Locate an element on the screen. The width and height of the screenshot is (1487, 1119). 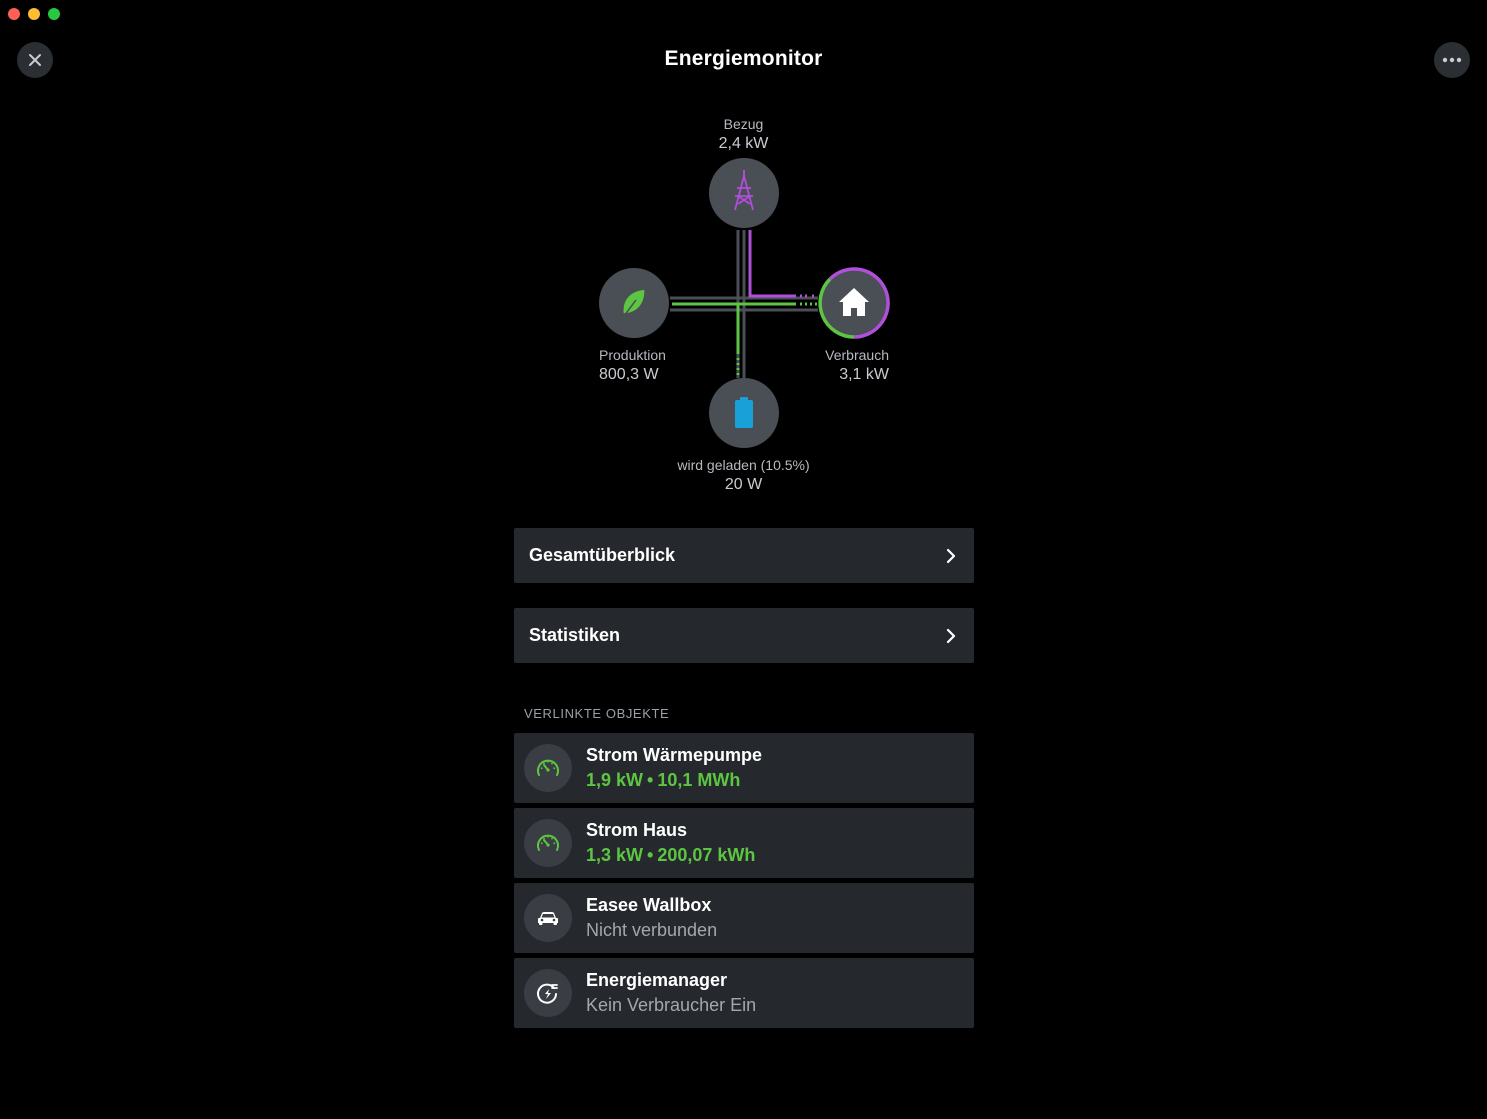
statistics-row: Statistiken is located at coordinates (744, 635).